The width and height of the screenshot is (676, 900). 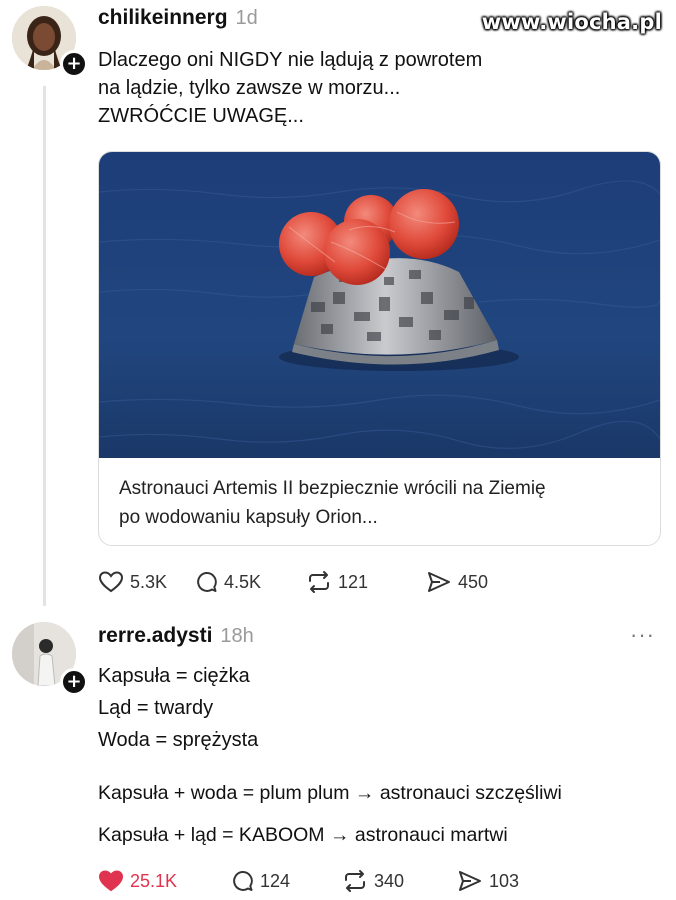 I want to click on repost-button: 340, so click(x=399, y=881).